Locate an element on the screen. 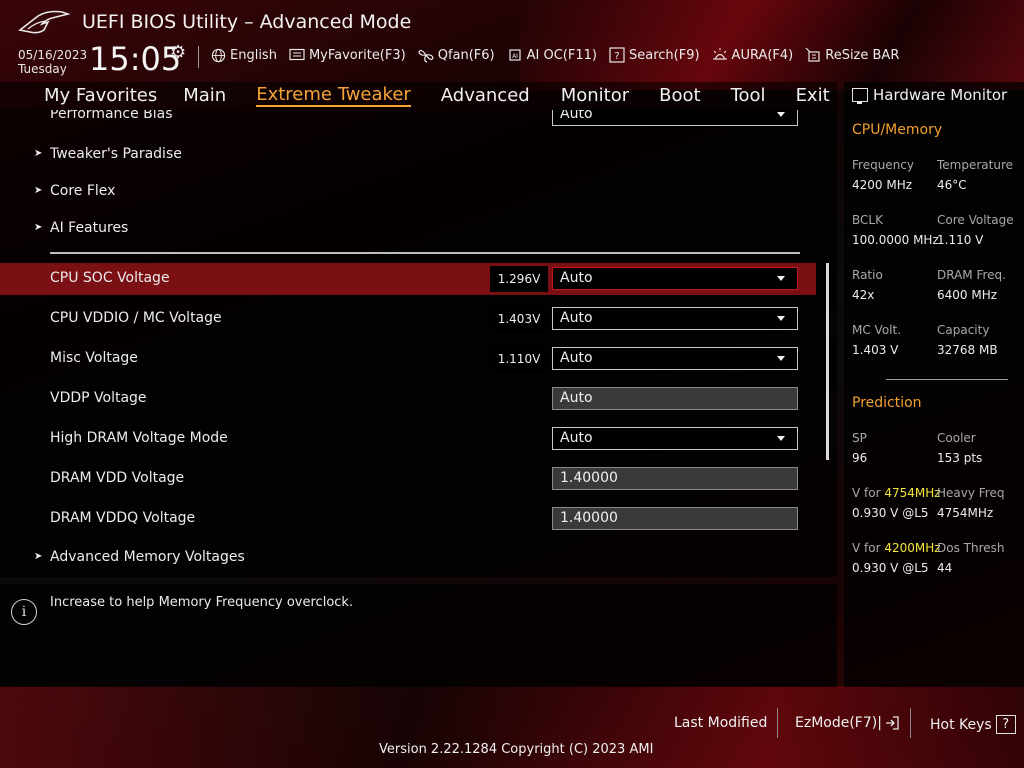 This screenshot has height=768, width=1024. tab-boot: Boot is located at coordinates (679, 96).